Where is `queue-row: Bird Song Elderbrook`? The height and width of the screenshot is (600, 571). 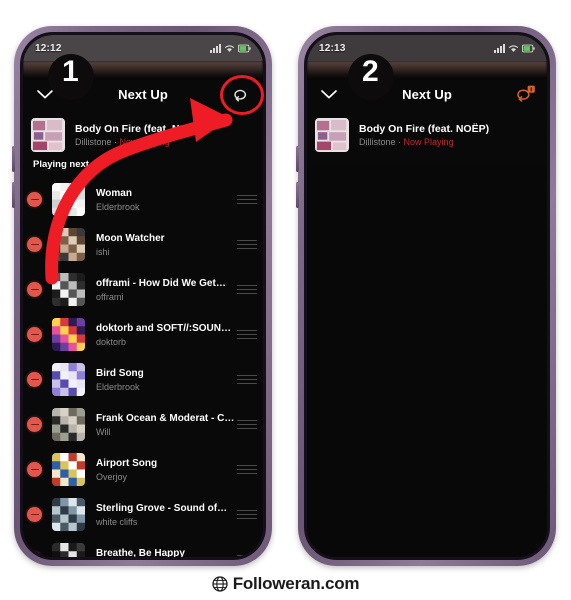
queue-row: Bird Song Elderbrook is located at coordinates (143, 379).